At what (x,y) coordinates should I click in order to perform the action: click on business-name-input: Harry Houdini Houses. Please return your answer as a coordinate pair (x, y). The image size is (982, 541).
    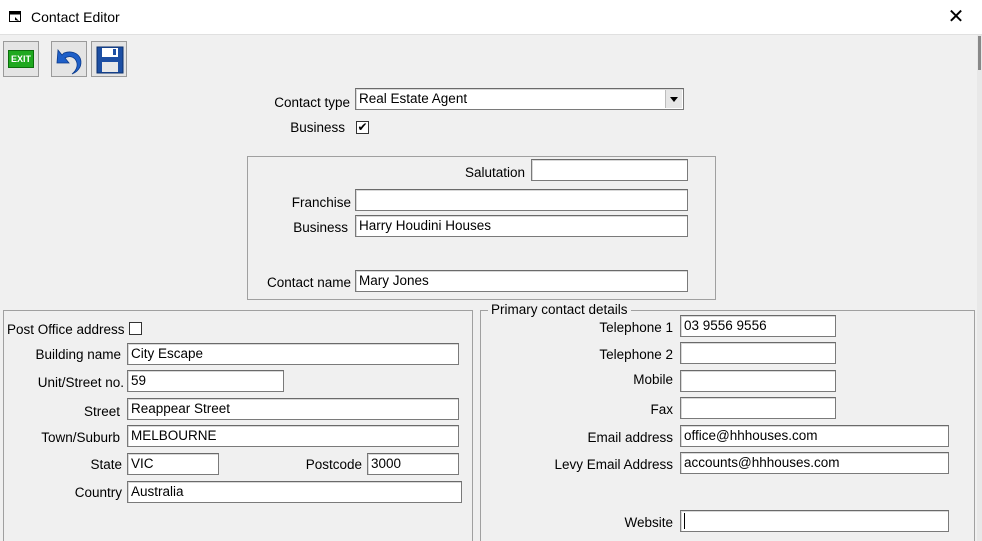
    Looking at the image, I should click on (521, 226).